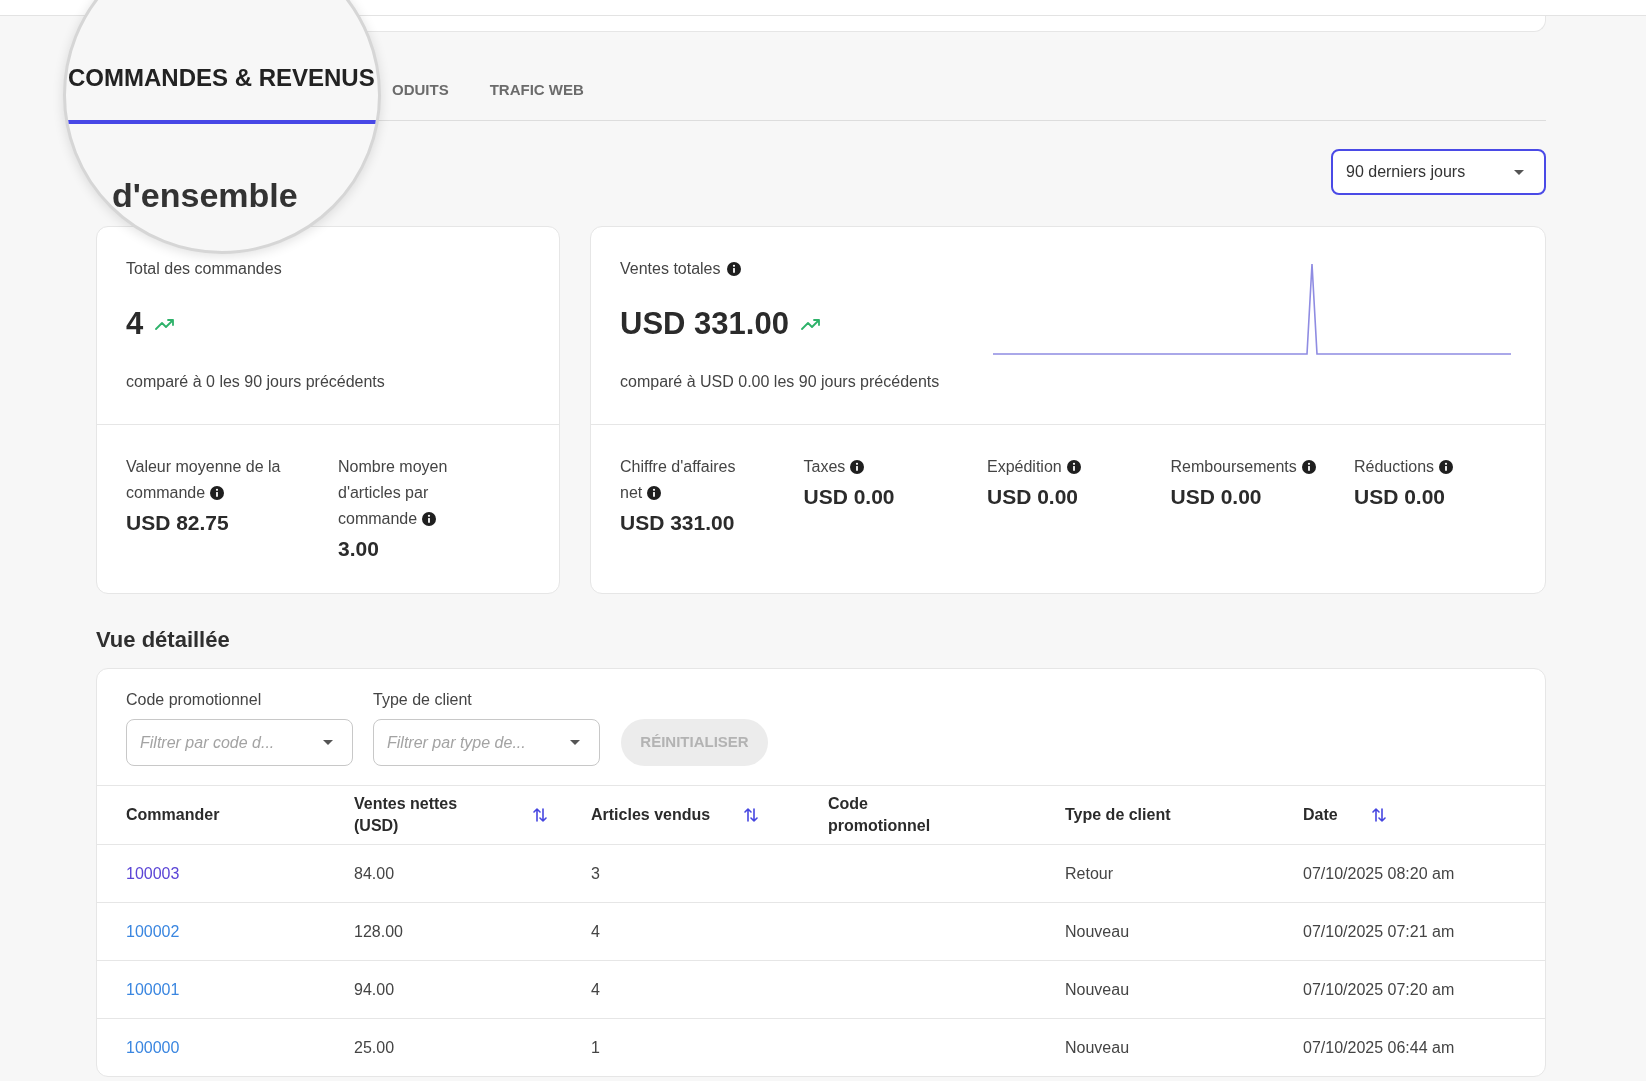 This screenshot has height=1081, width=1646. What do you see at coordinates (678, 479) in the screenshot?
I see `metric-label: Chiffre d'affaires net` at bounding box center [678, 479].